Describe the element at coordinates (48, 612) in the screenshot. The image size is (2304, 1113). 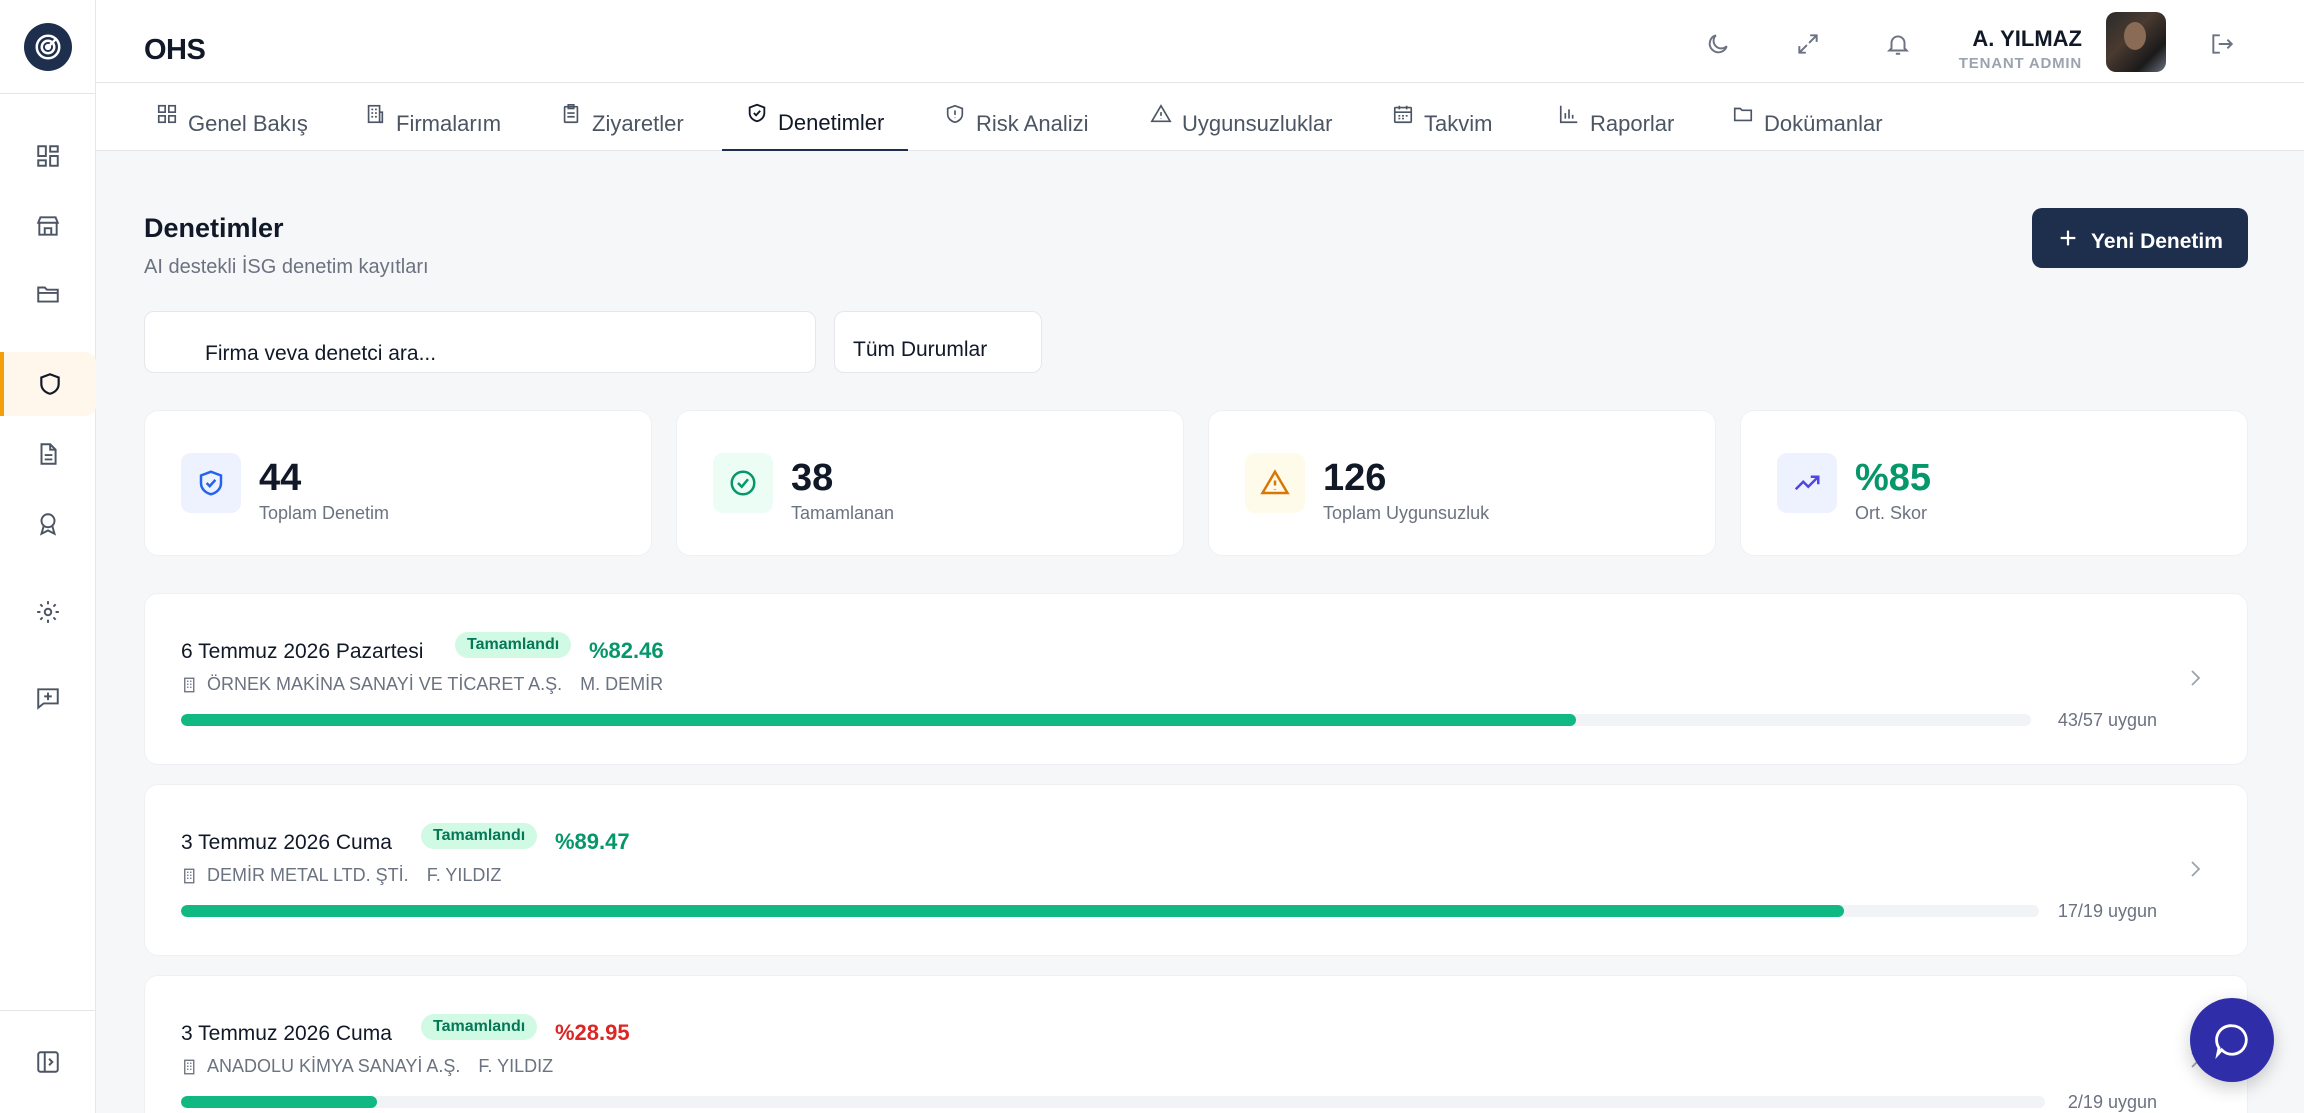
I see `sidebar-item-settings` at that location.